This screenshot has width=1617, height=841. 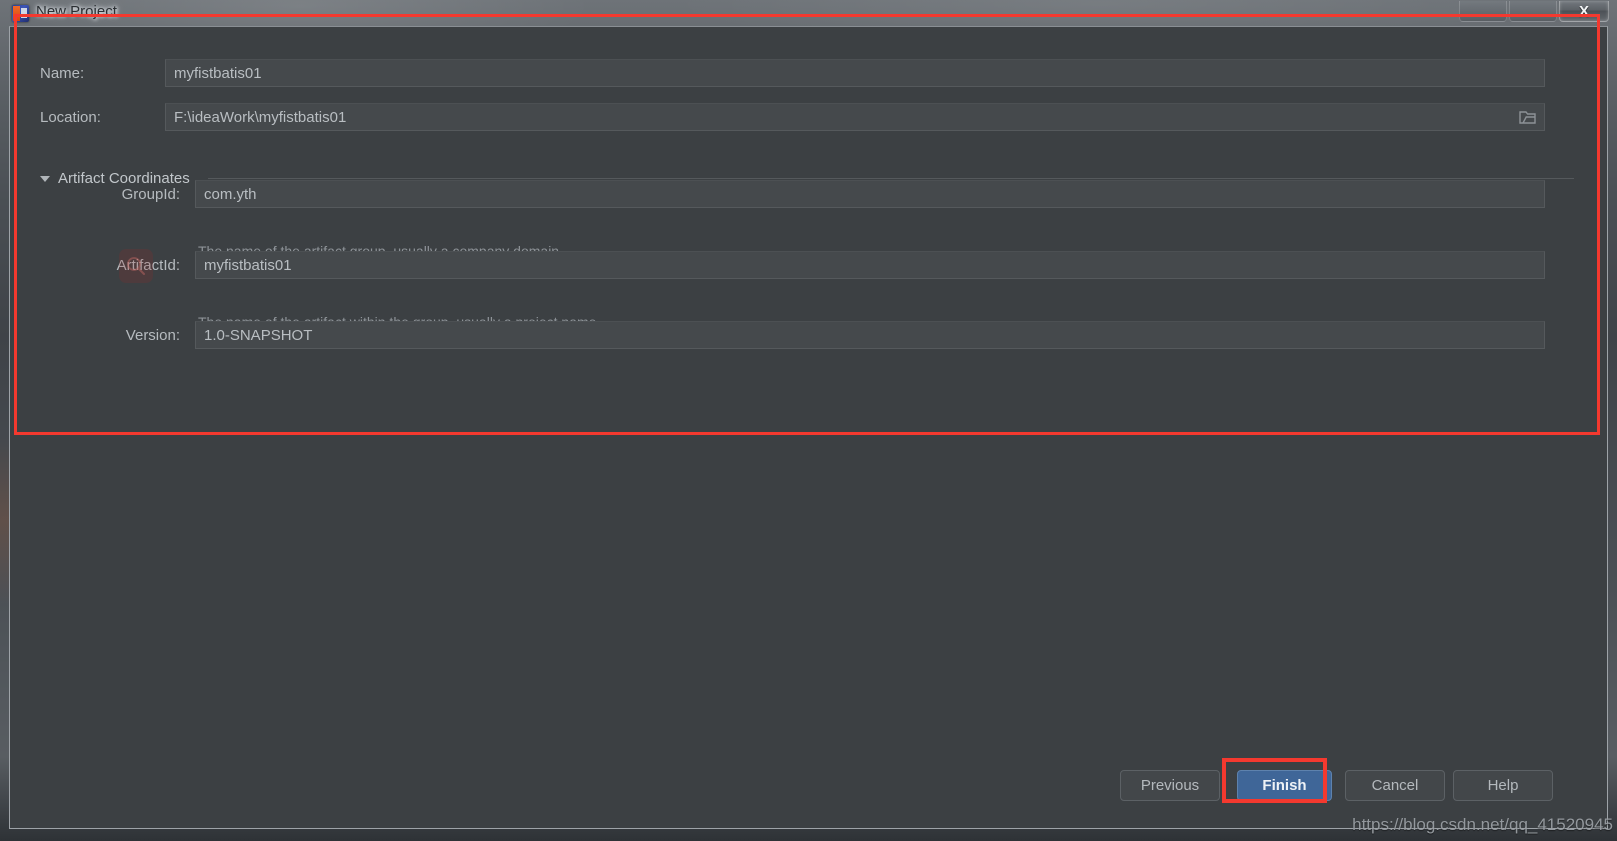 What do you see at coordinates (150, 194) in the screenshot?
I see `groupid-label: GroupId:` at bounding box center [150, 194].